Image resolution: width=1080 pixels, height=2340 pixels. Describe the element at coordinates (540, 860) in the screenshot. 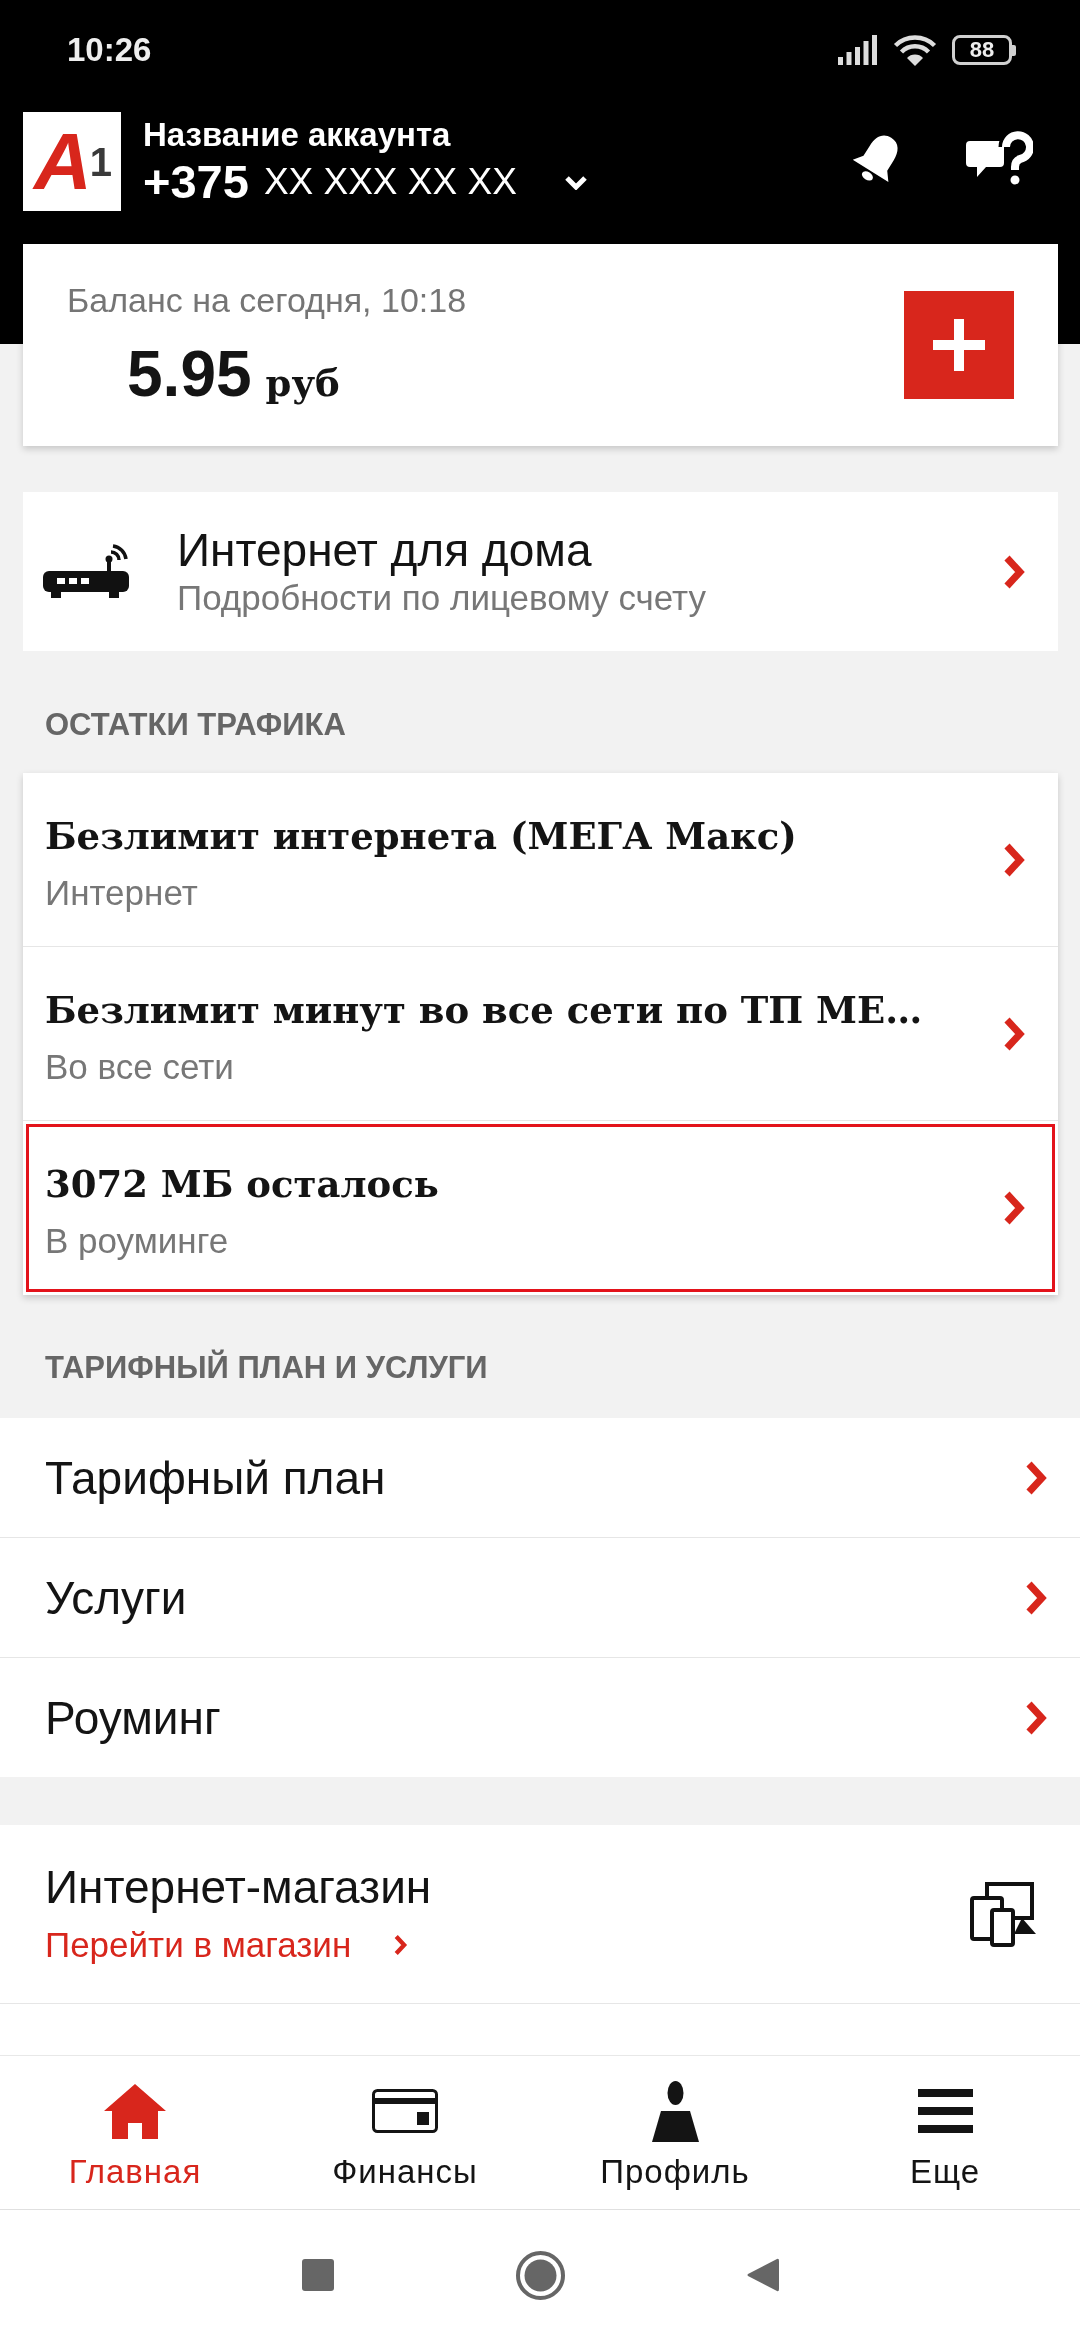

I see `traffic-item: Безлимит интернета (МЕГА Макс) Интернет` at that location.